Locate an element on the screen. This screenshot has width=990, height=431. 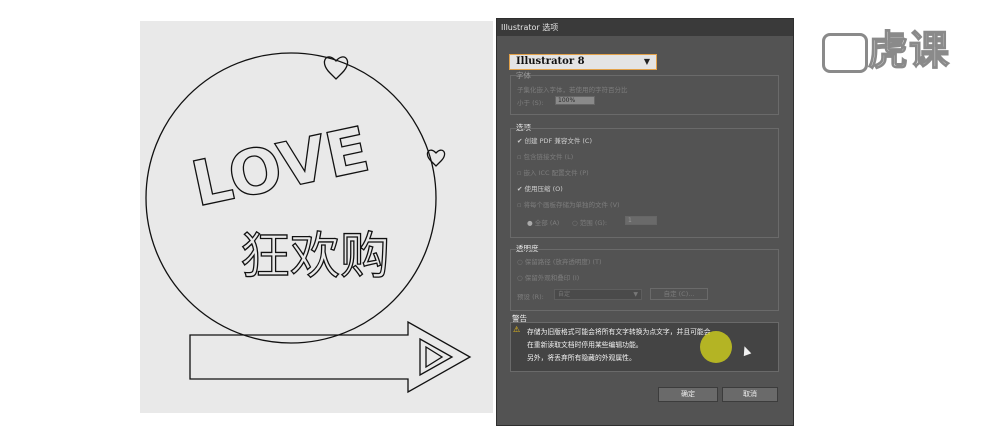
checkbox-label: 嵌入 ICC 配置文件 (P) is located at coordinates (556, 173).